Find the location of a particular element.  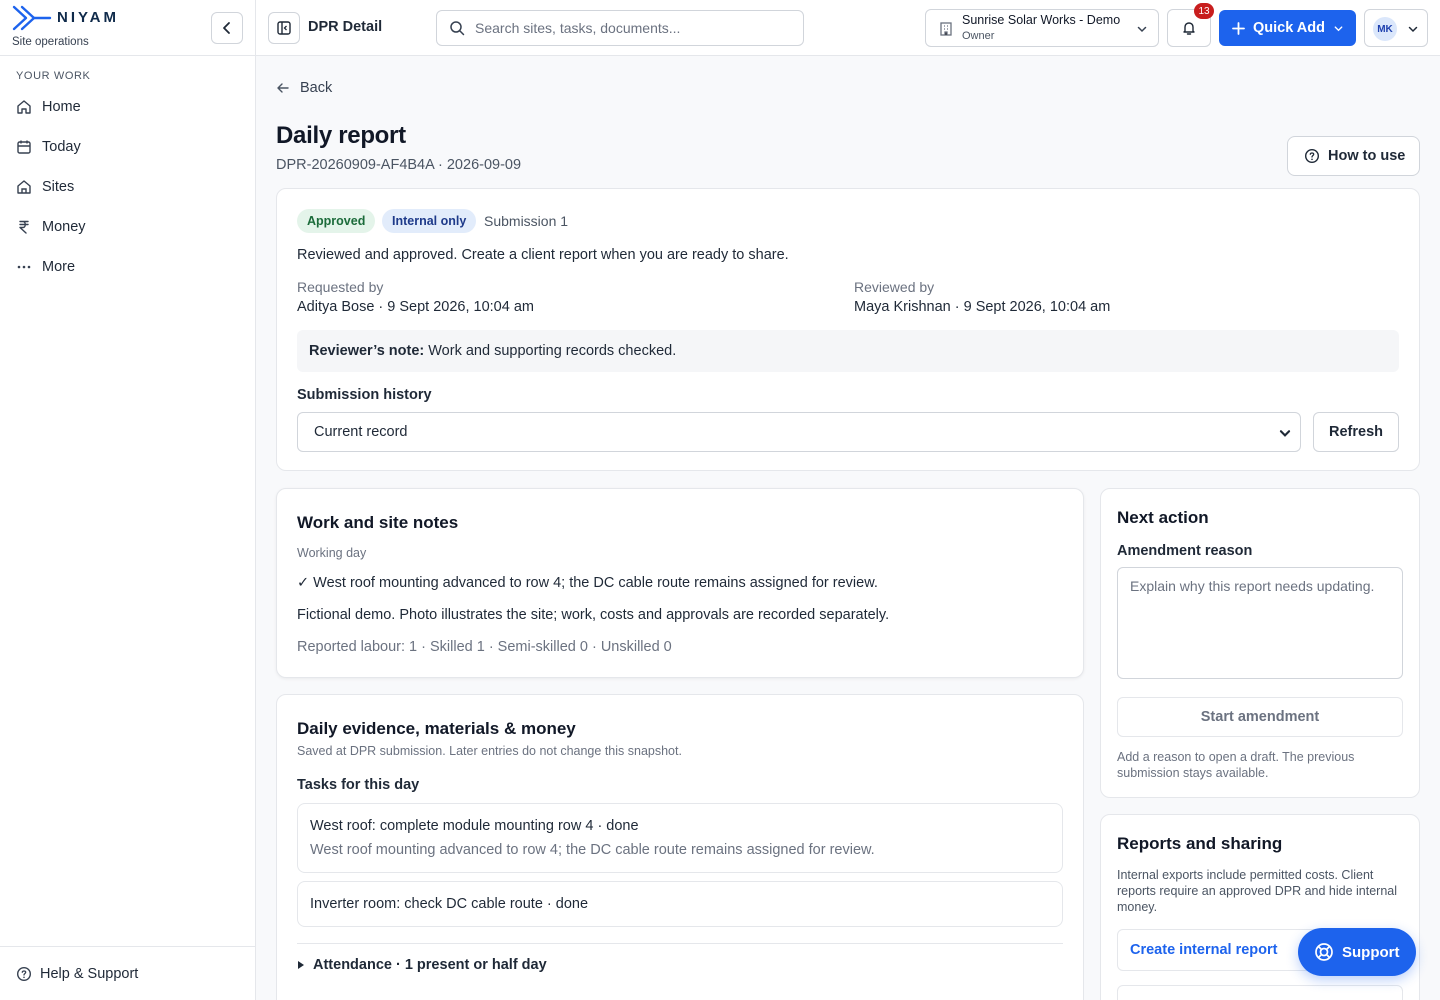

help-circle-icon is located at coordinates (1312, 156).